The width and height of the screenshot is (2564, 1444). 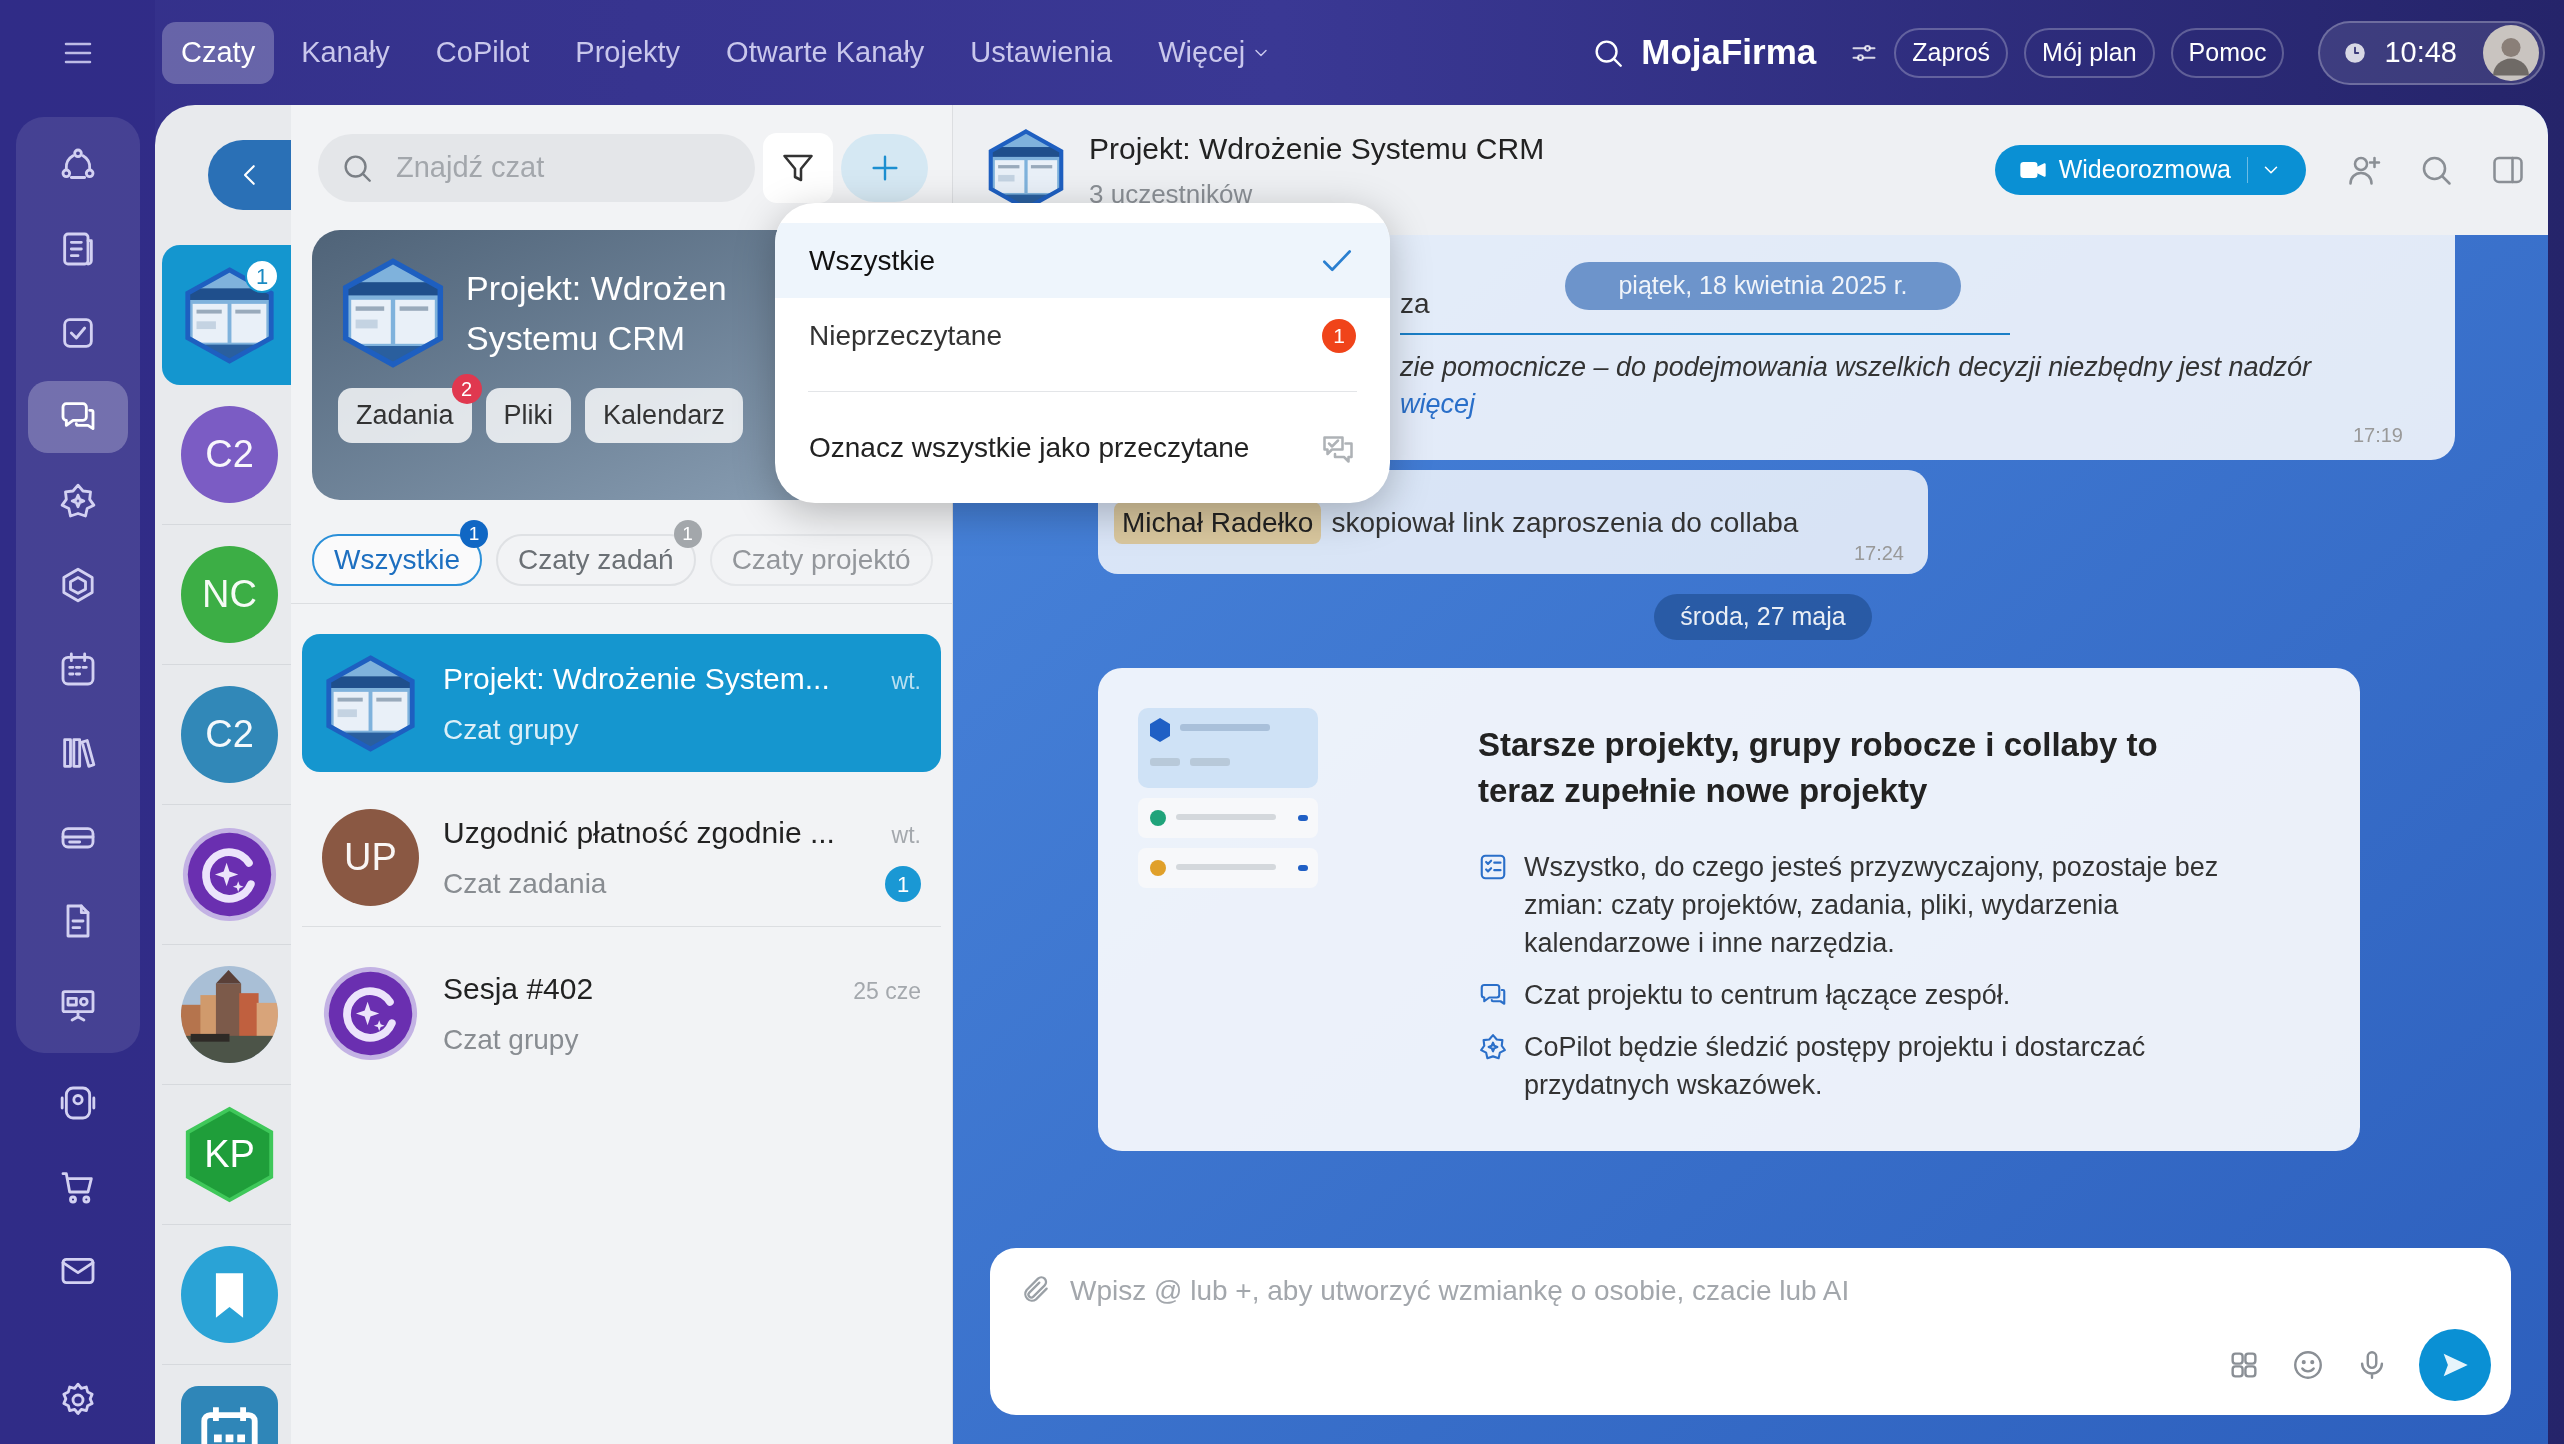 What do you see at coordinates (2089, 52) in the screenshot?
I see `header-button: Mój plan` at bounding box center [2089, 52].